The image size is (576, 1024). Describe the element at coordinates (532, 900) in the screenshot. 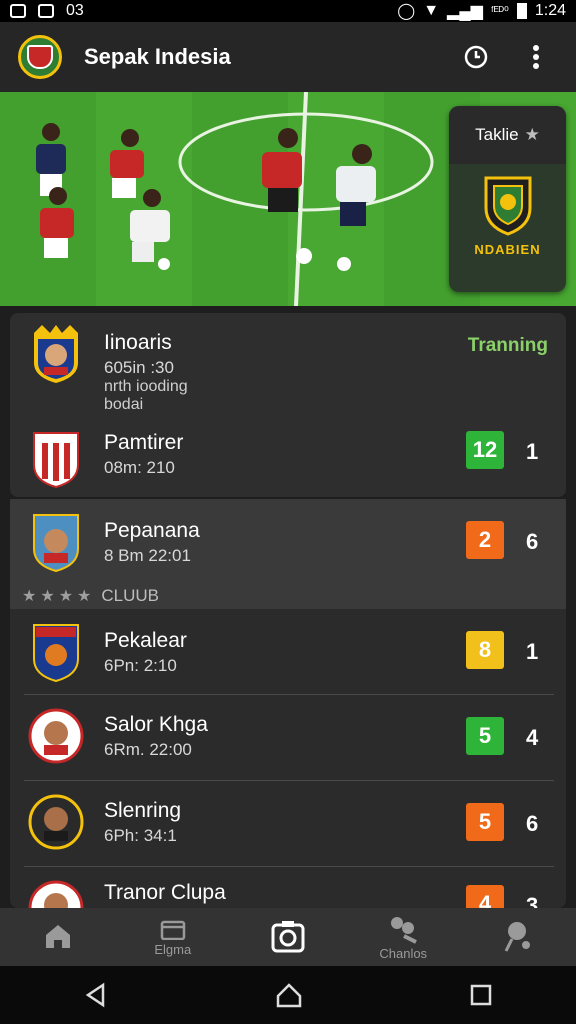

I see `rank-number: 3` at that location.